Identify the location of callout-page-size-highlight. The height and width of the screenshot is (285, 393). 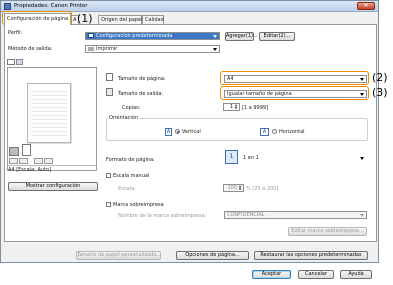
(294, 78).